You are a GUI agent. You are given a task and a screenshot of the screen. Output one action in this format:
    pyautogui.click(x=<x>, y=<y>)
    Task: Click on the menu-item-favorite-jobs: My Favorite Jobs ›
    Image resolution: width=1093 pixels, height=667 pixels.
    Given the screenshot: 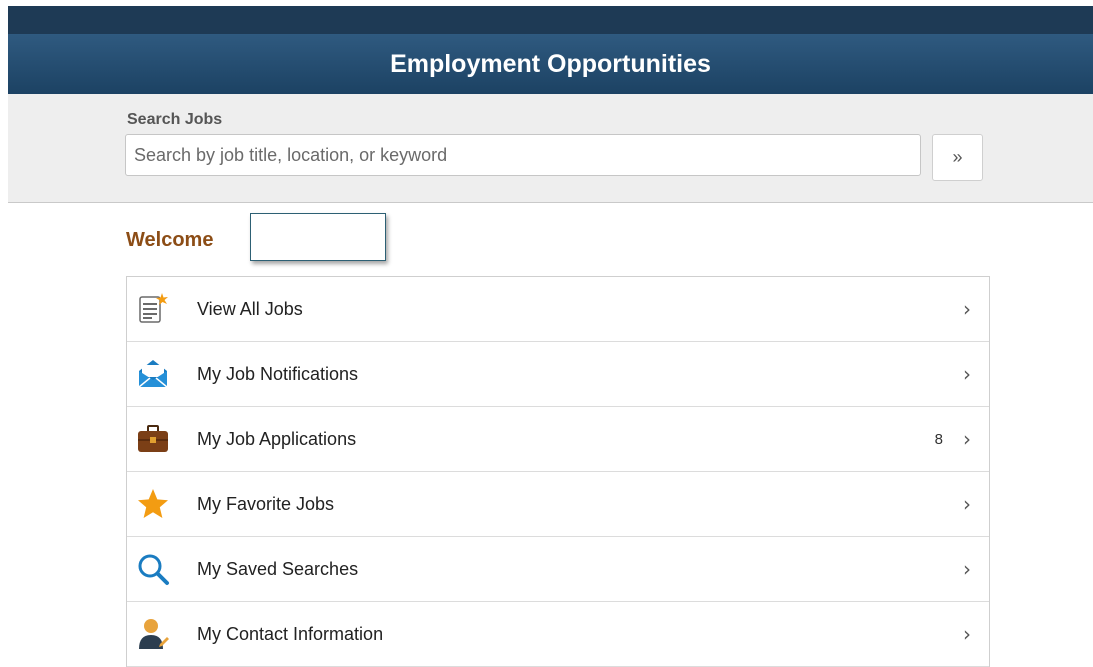 What is the action you would take?
    pyautogui.click(x=558, y=504)
    